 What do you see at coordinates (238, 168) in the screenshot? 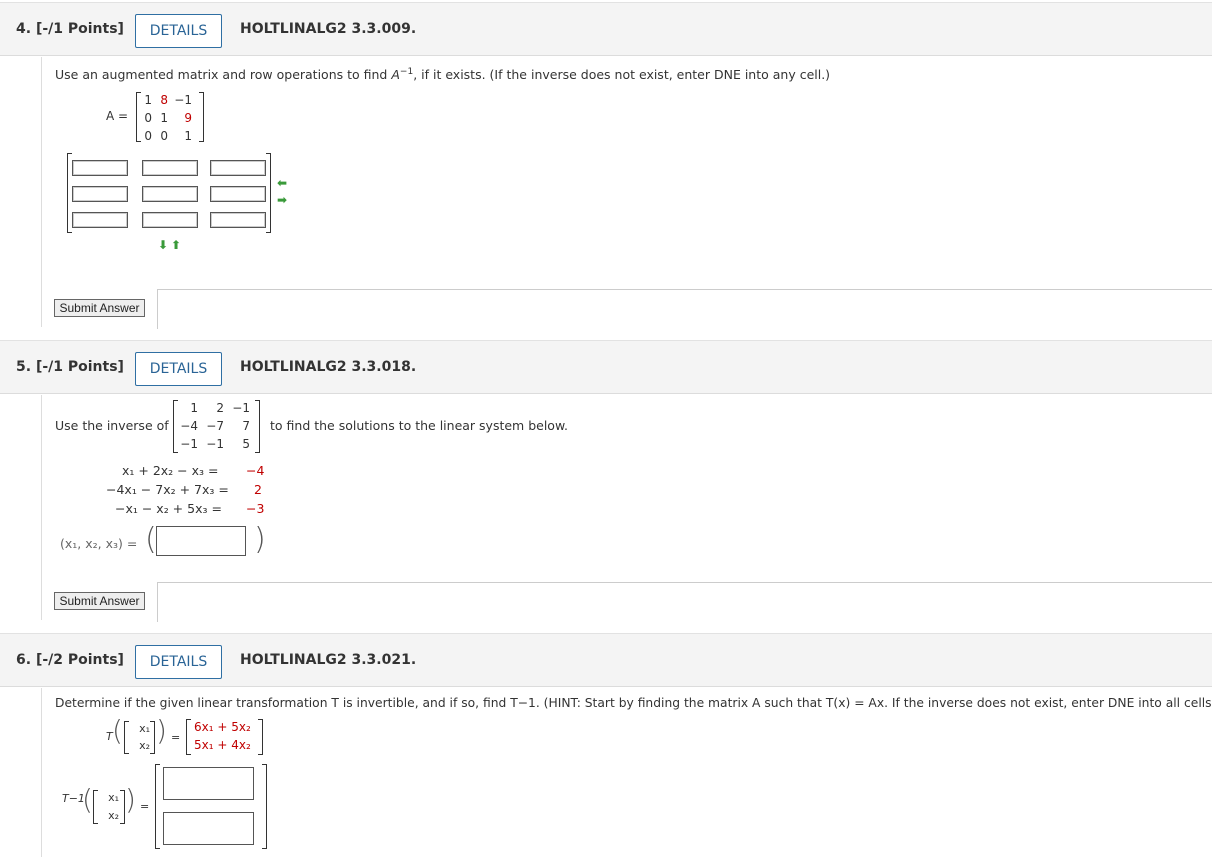
I see `answer-cell-r1c3` at bounding box center [238, 168].